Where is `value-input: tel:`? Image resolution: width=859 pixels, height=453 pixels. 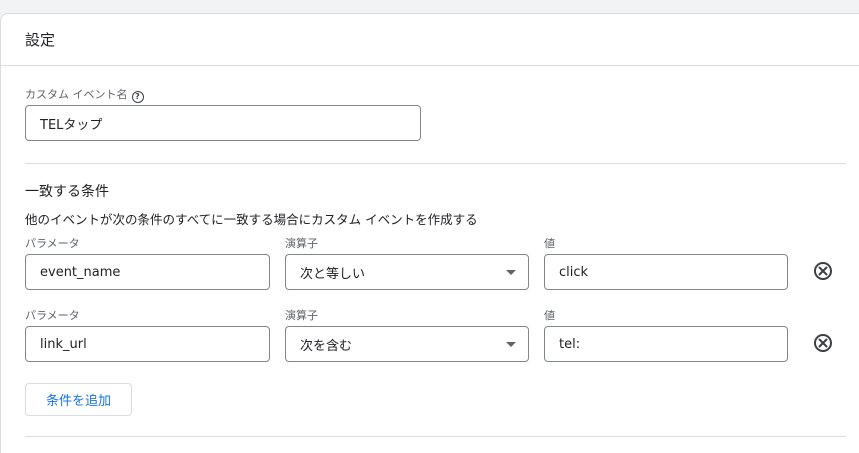
value-input: tel: is located at coordinates (666, 344).